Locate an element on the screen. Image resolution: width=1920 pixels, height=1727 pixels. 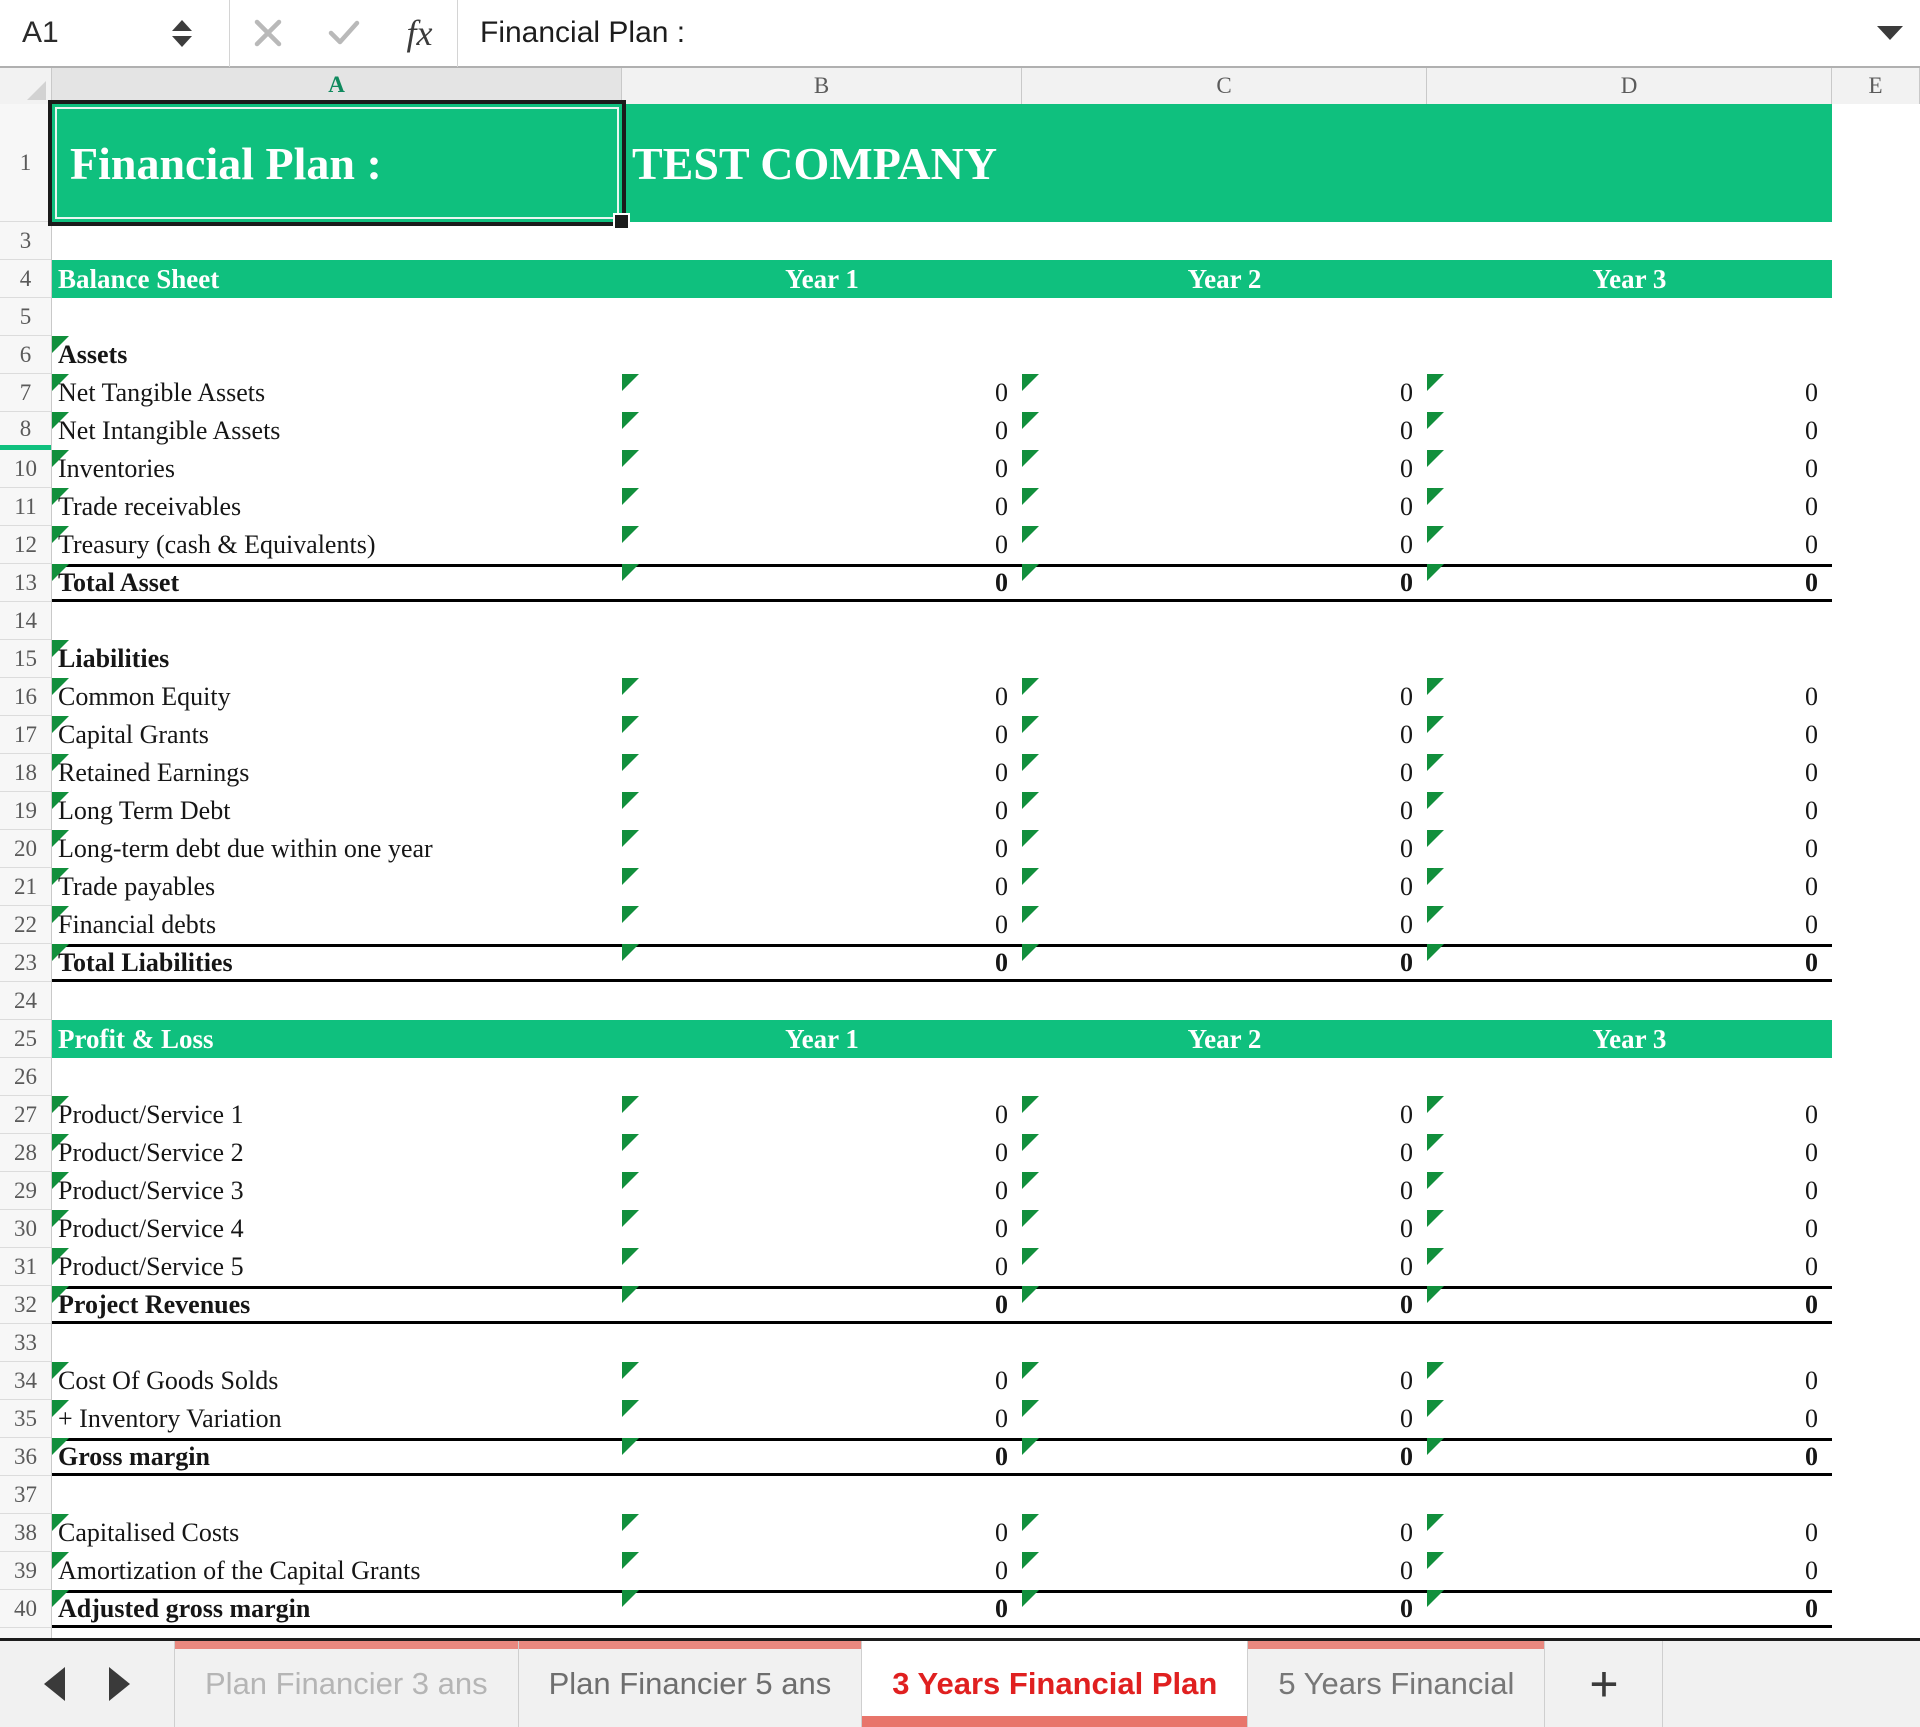
cell-C12: 0 is located at coordinates (1224, 545).